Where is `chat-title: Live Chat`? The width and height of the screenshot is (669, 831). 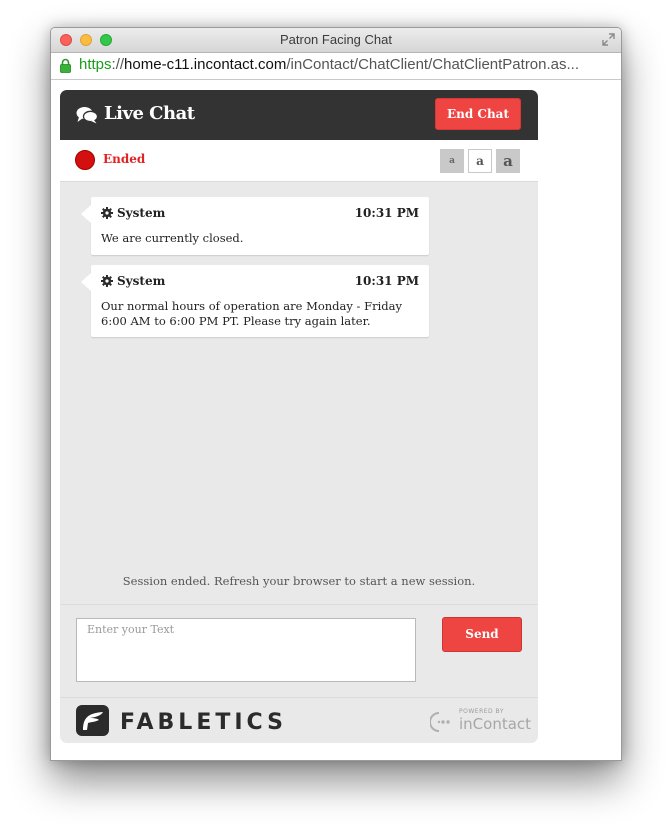 chat-title: Live Chat is located at coordinates (149, 113).